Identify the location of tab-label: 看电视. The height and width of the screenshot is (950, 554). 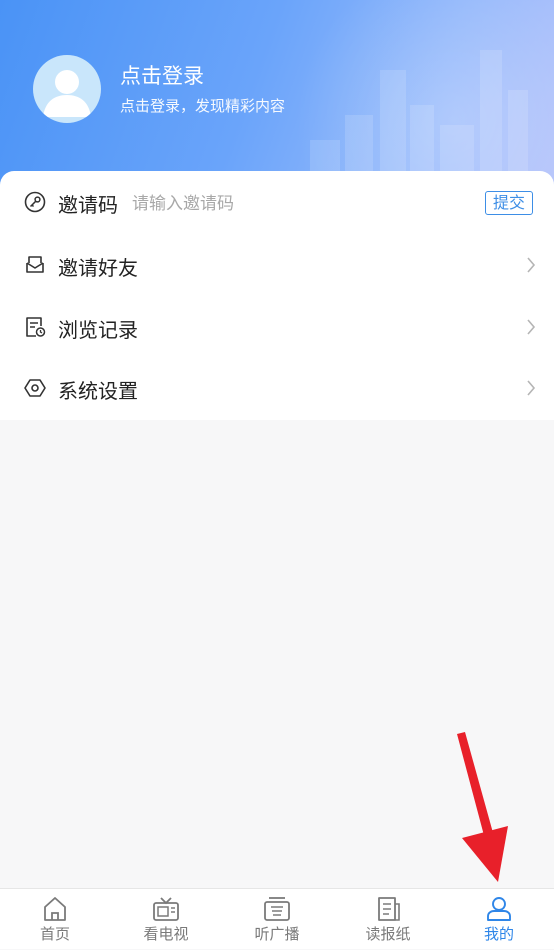
(166, 934).